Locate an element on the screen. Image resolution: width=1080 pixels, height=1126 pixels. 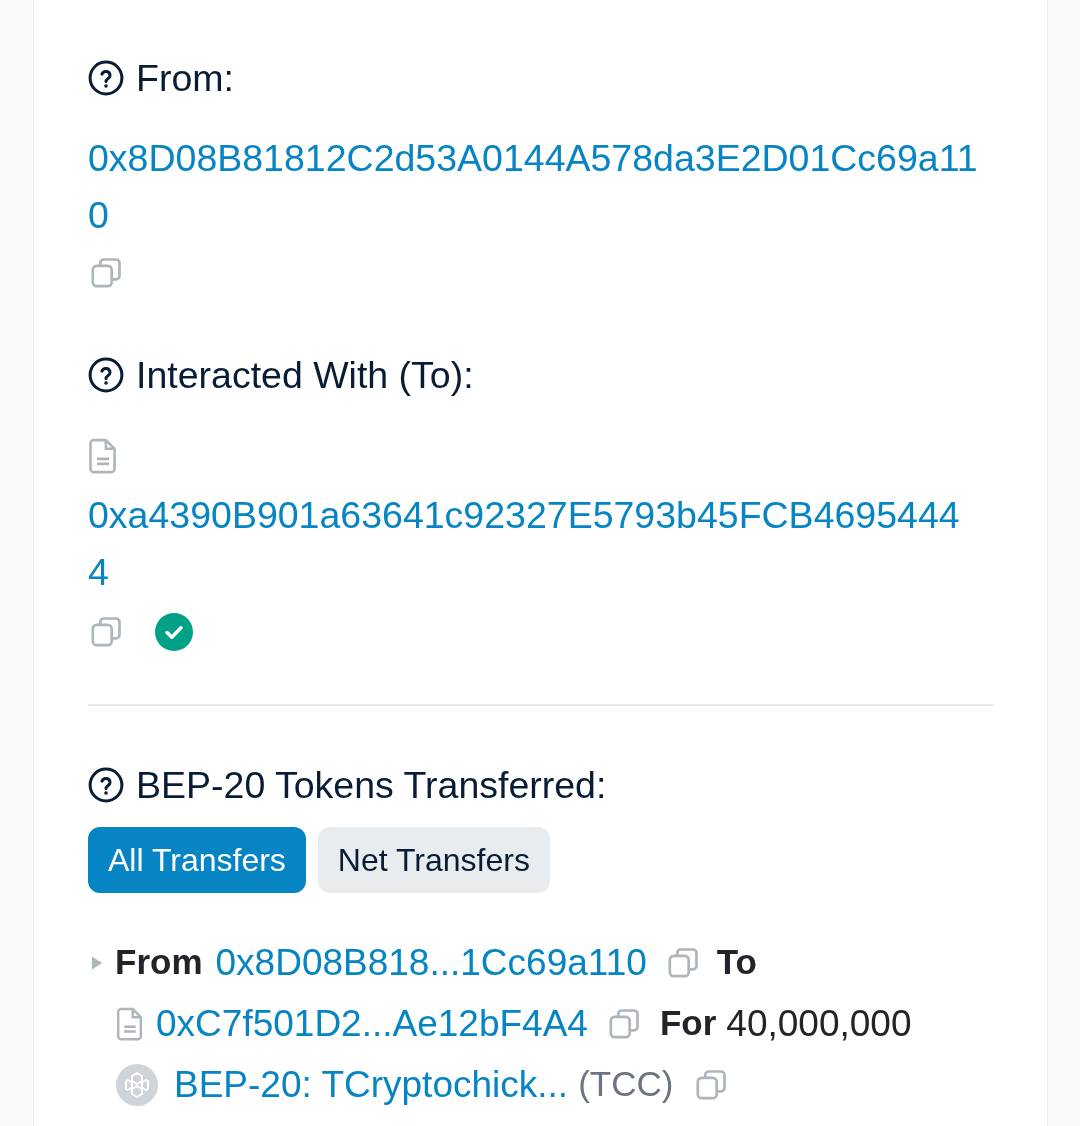
address-link: 0x8D08B81812C2d53A0144A578da3E2D01Cc69a110 is located at coordinates (534, 187).